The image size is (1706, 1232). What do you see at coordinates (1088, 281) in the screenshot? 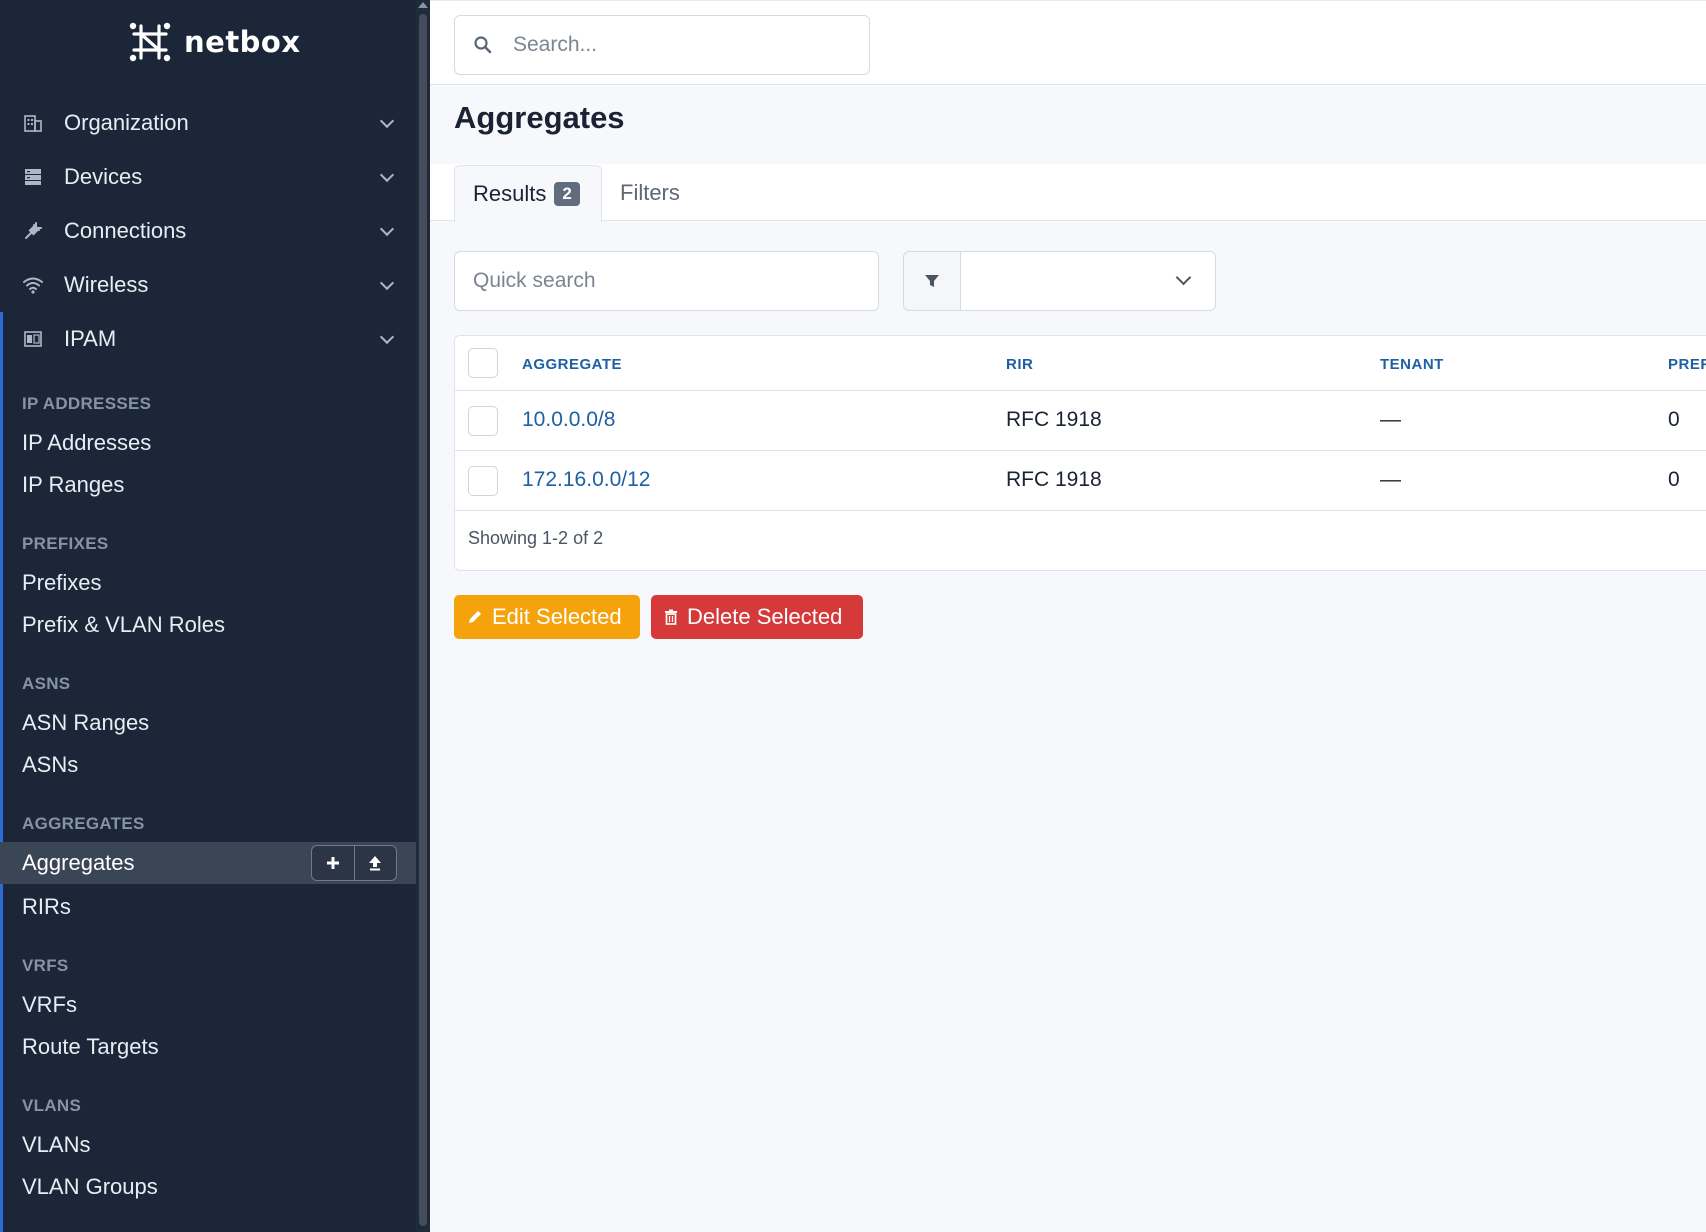
I see `saved-filter-select` at bounding box center [1088, 281].